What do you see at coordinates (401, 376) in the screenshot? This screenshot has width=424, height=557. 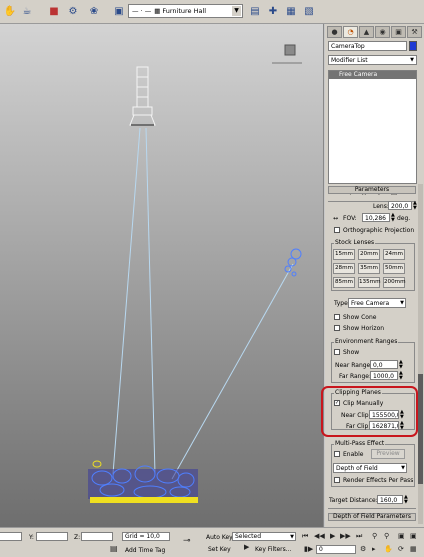 I see `far-range-spinner: ▲ ▼` at bounding box center [401, 376].